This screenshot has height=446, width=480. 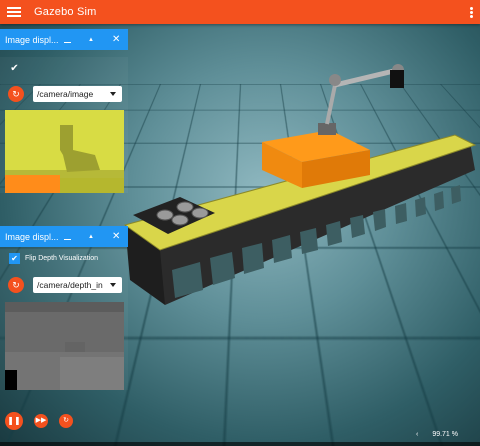 I want to click on check-icon: ✔, so click(x=14, y=68).